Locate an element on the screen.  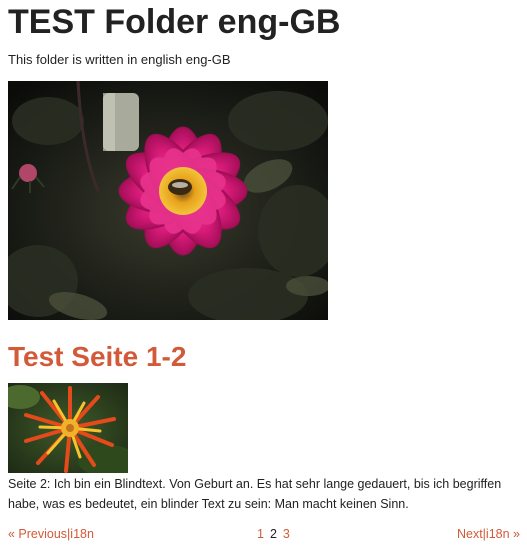
current-page-number: 2 is located at coordinates (273, 534).